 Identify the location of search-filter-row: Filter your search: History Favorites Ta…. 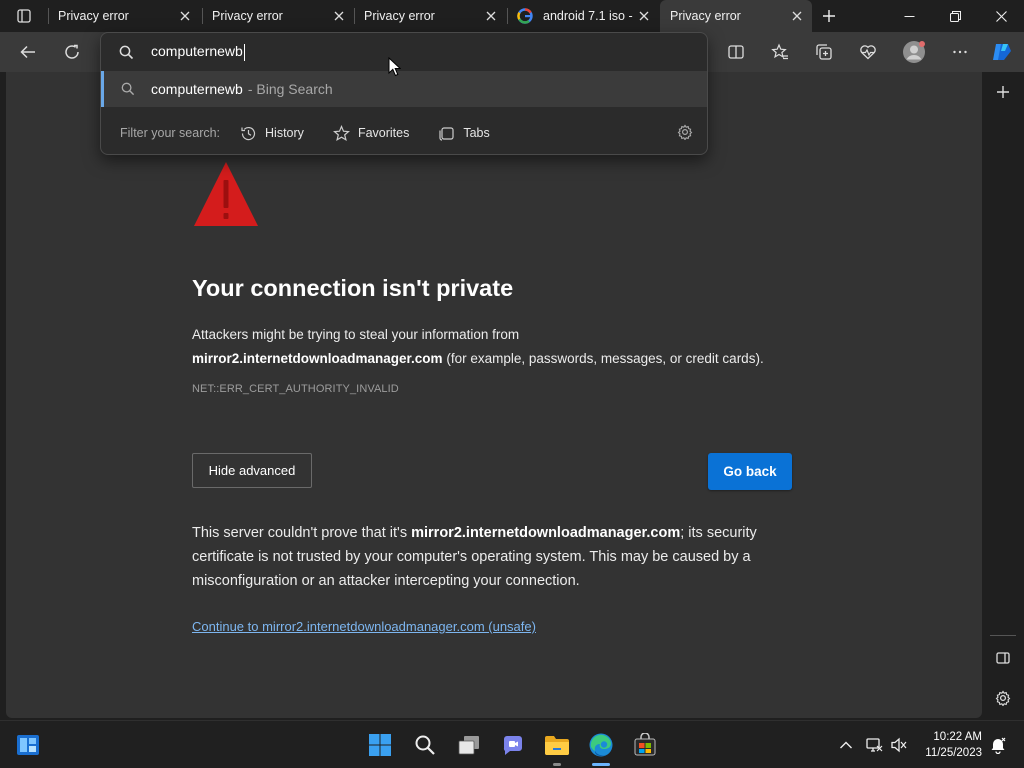
(404, 133).